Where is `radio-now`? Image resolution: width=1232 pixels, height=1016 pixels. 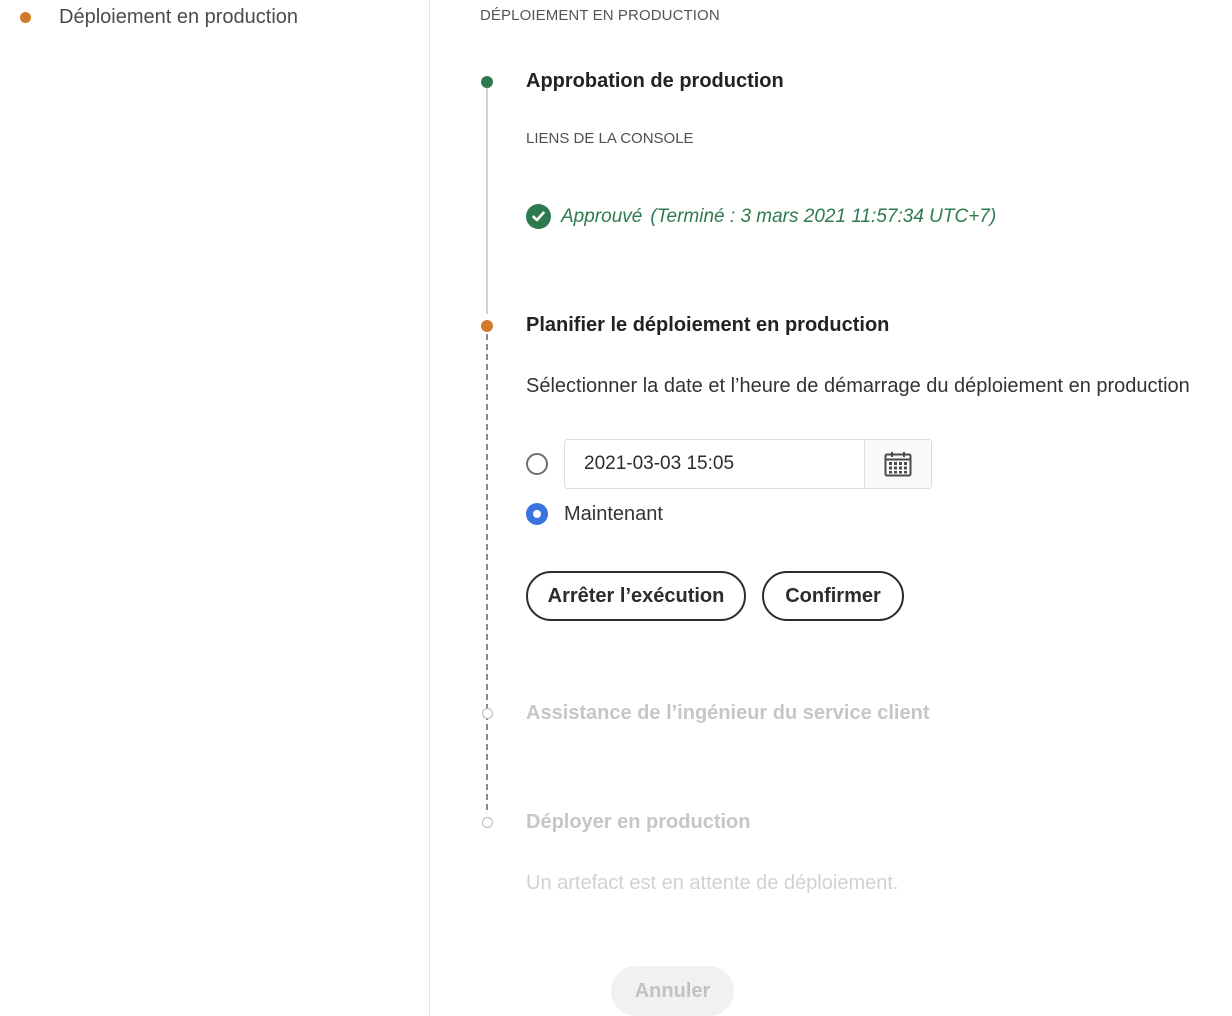 radio-now is located at coordinates (537, 514).